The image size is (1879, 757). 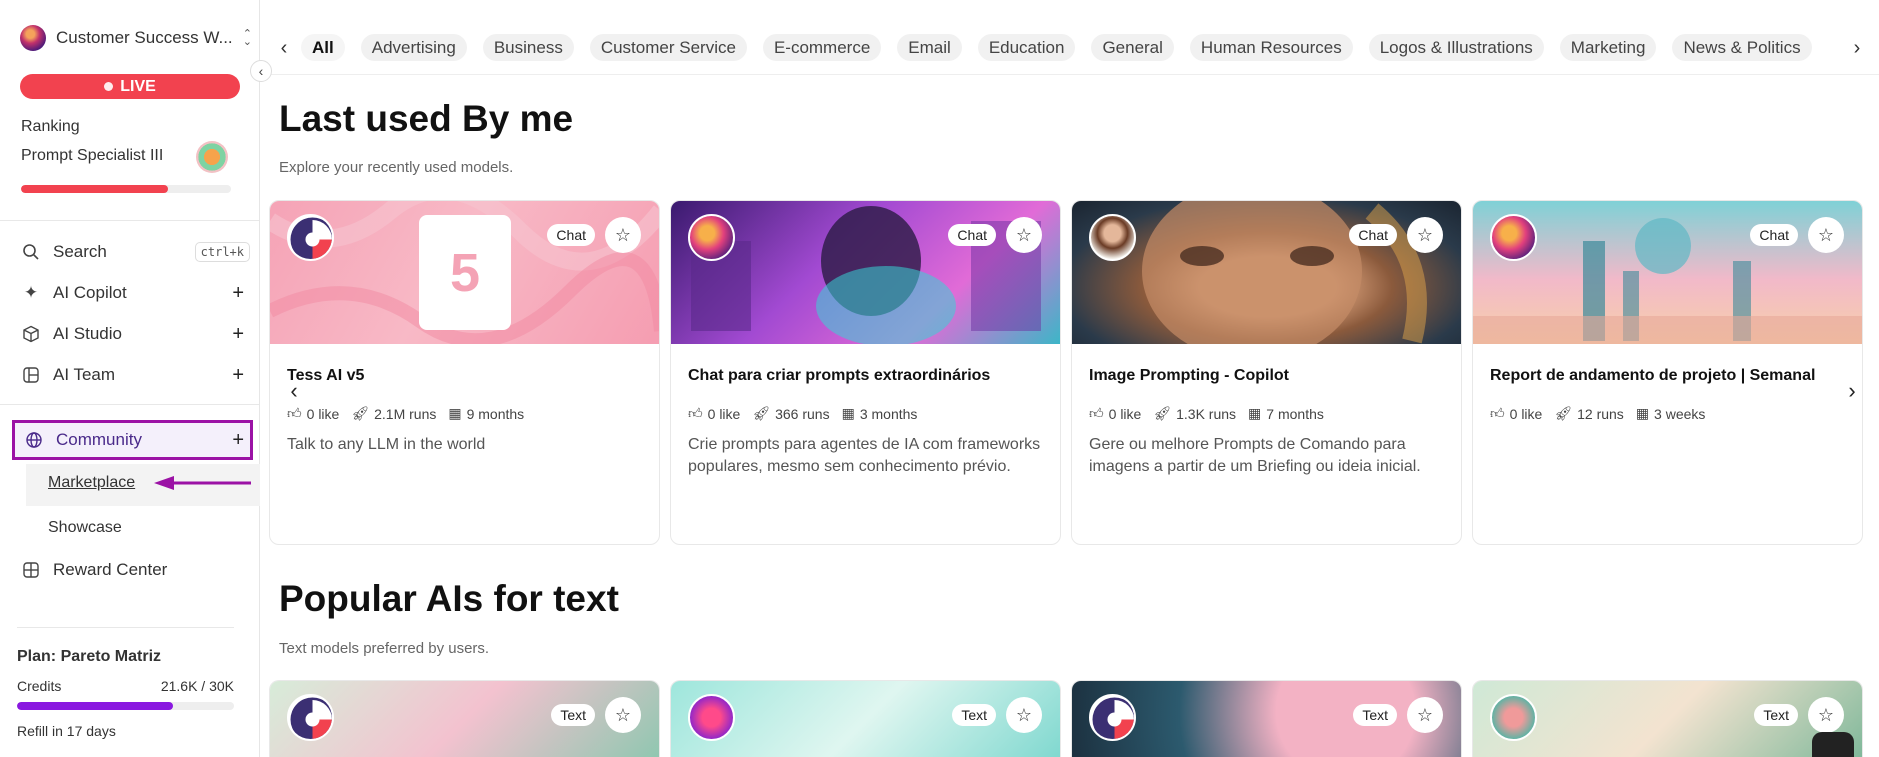 What do you see at coordinates (1026, 47) in the screenshot?
I see `category-chip: Education` at bounding box center [1026, 47].